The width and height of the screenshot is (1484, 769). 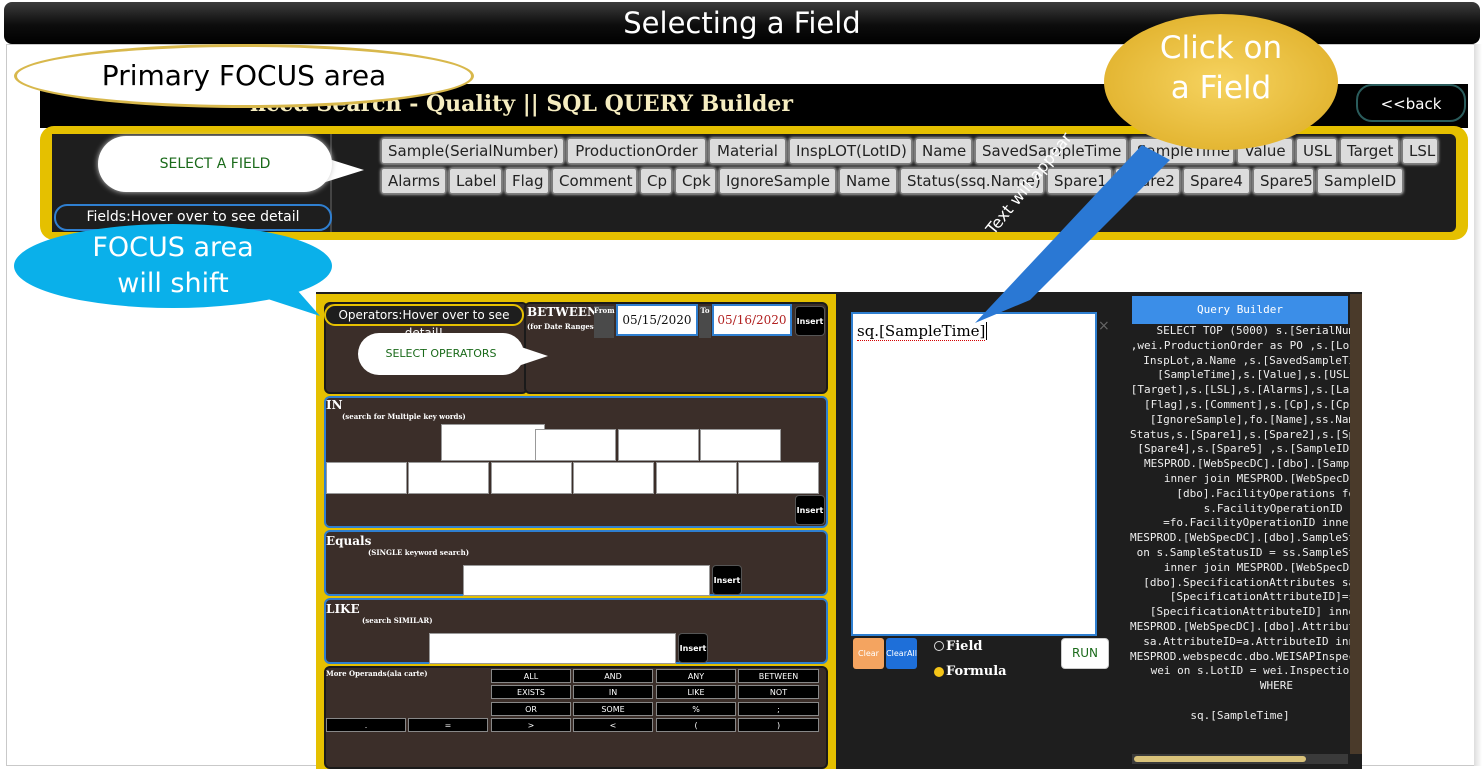 I want to click on focus-shift-line2: will shift, so click(x=173, y=283).